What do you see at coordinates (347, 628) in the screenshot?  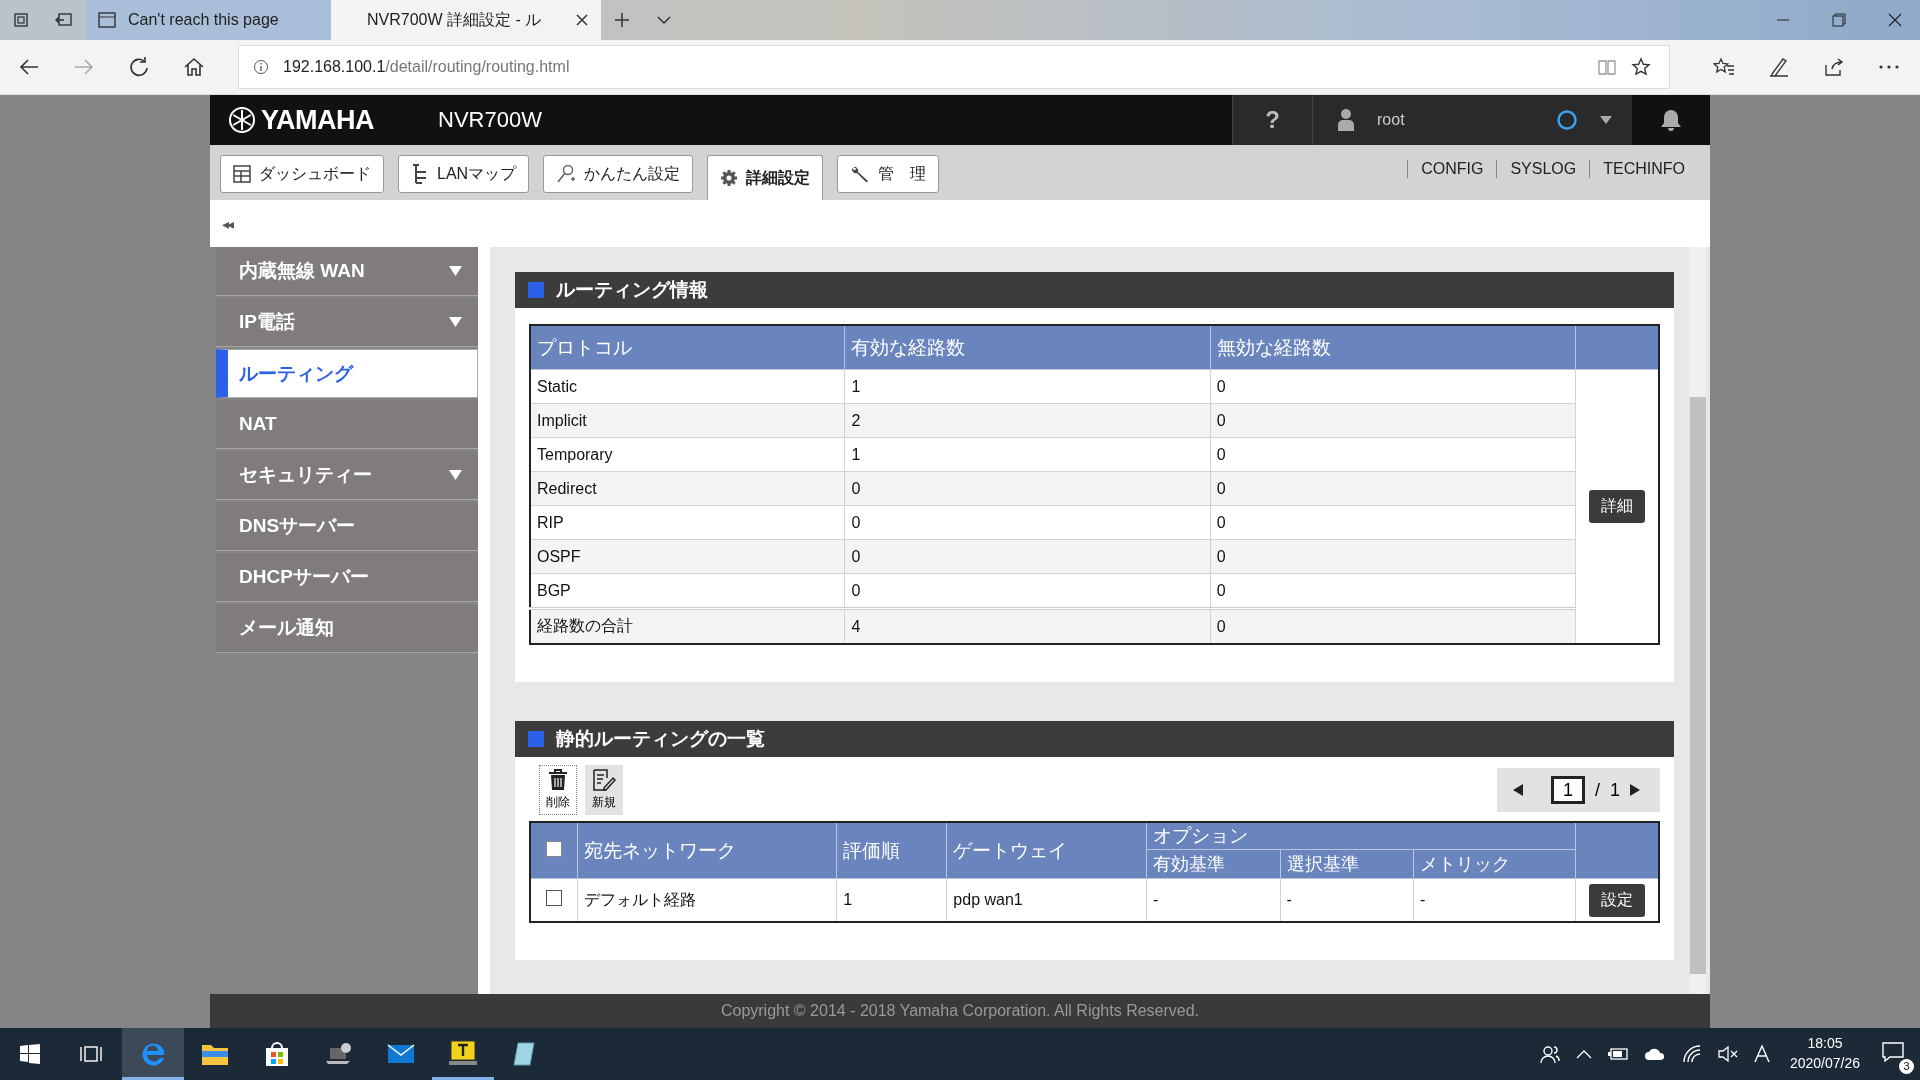 I see `sidebar-item: メール通知` at bounding box center [347, 628].